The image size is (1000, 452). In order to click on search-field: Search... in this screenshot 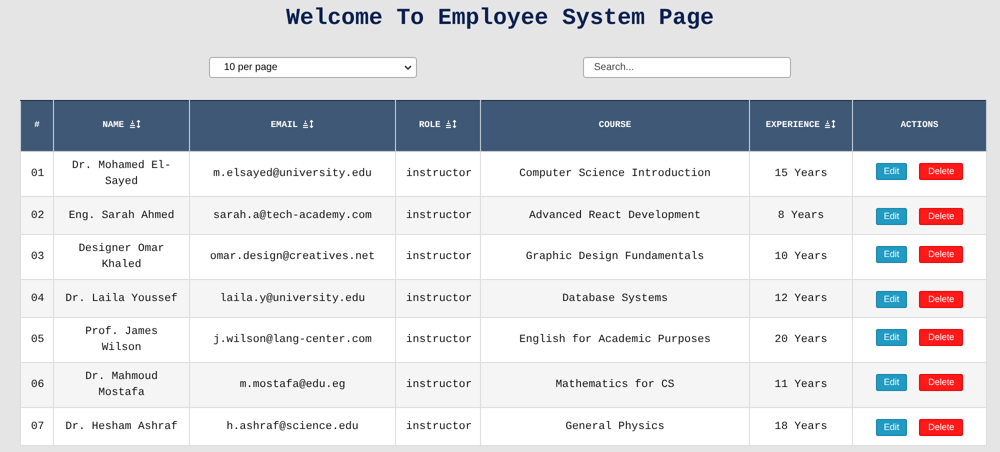, I will do `click(687, 67)`.